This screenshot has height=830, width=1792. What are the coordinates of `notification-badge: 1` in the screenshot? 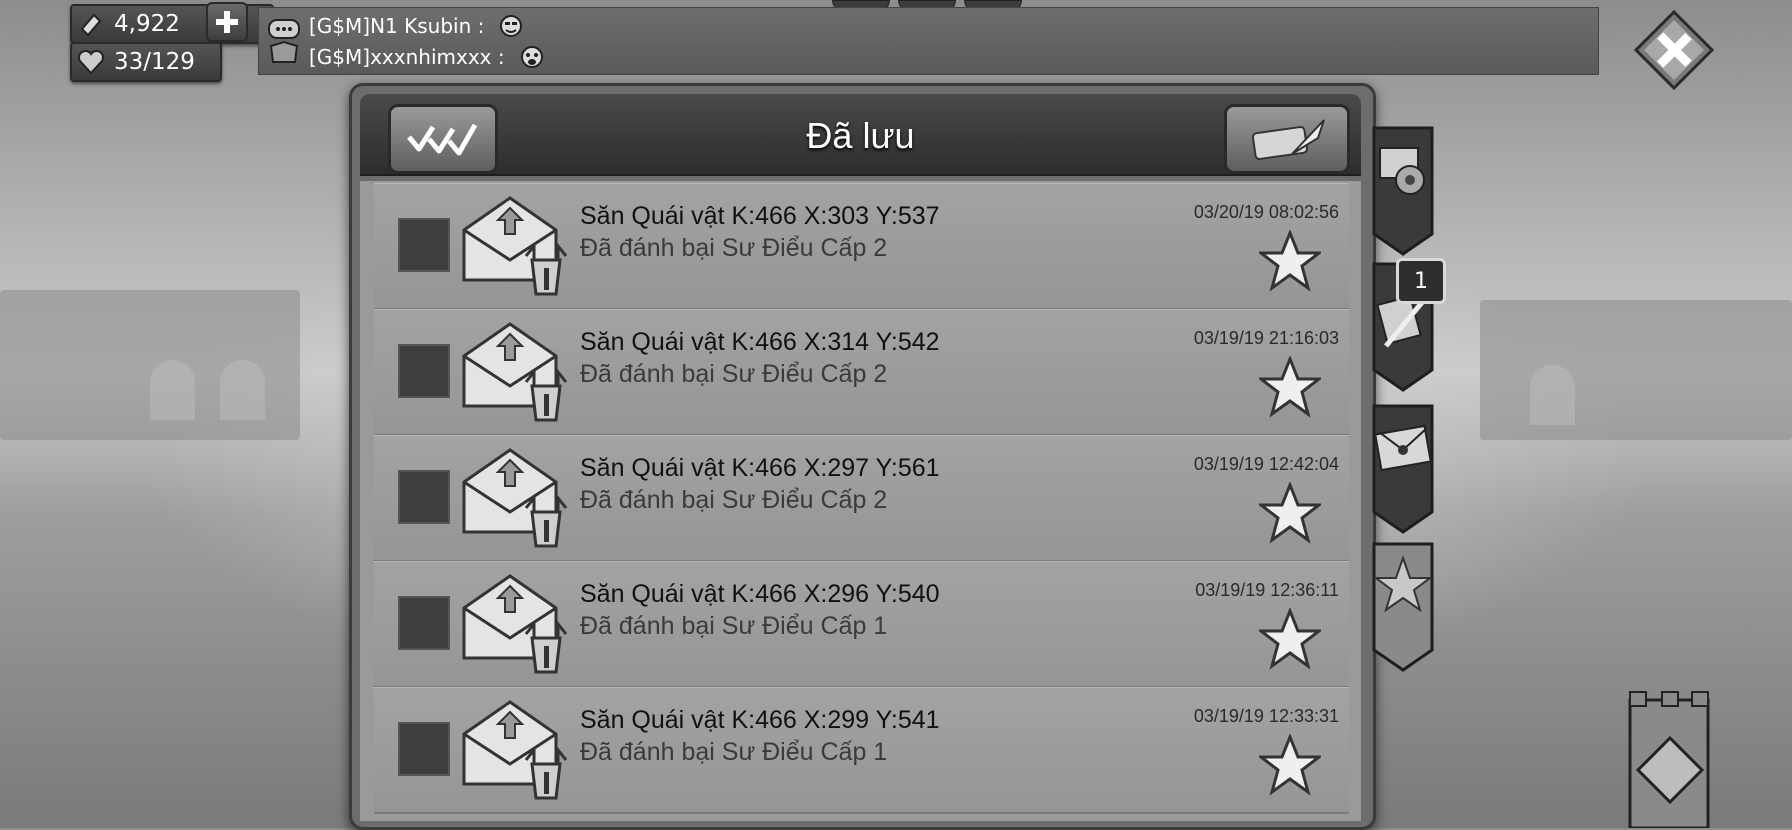 It's located at (1421, 281).